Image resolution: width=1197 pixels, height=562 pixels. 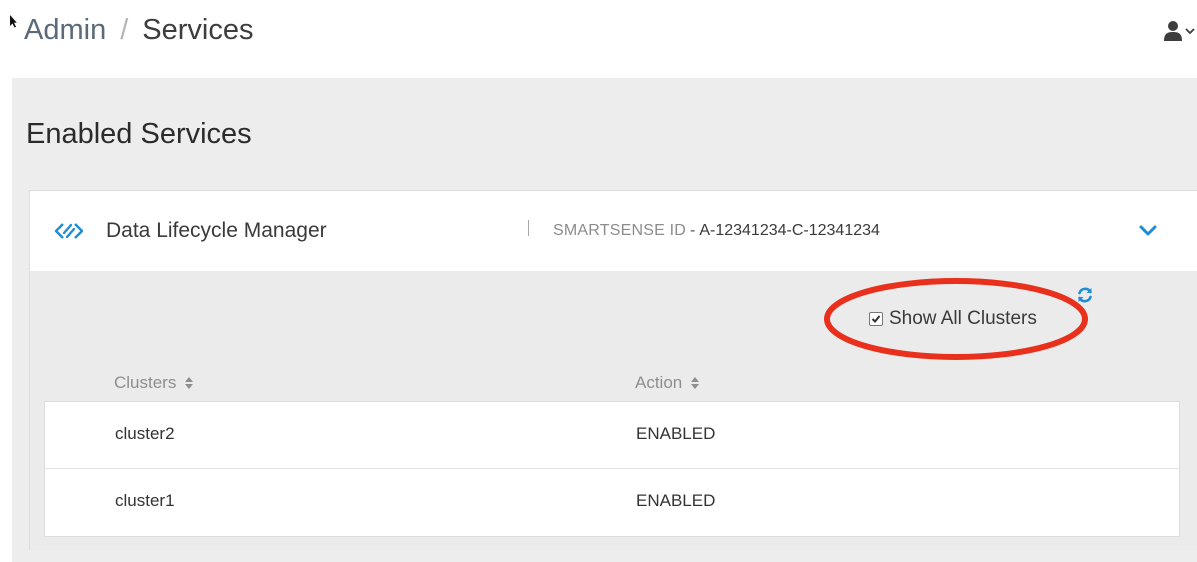 I want to click on cluster-name: cluster1, so click(x=145, y=500).